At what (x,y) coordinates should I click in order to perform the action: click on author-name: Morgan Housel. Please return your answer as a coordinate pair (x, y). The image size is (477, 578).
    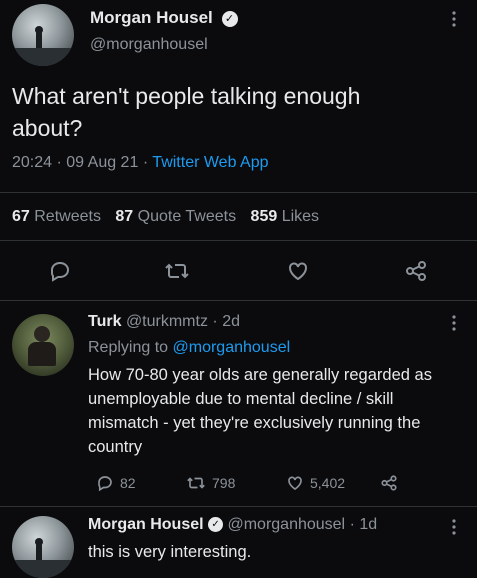
    Looking at the image, I should click on (151, 17).